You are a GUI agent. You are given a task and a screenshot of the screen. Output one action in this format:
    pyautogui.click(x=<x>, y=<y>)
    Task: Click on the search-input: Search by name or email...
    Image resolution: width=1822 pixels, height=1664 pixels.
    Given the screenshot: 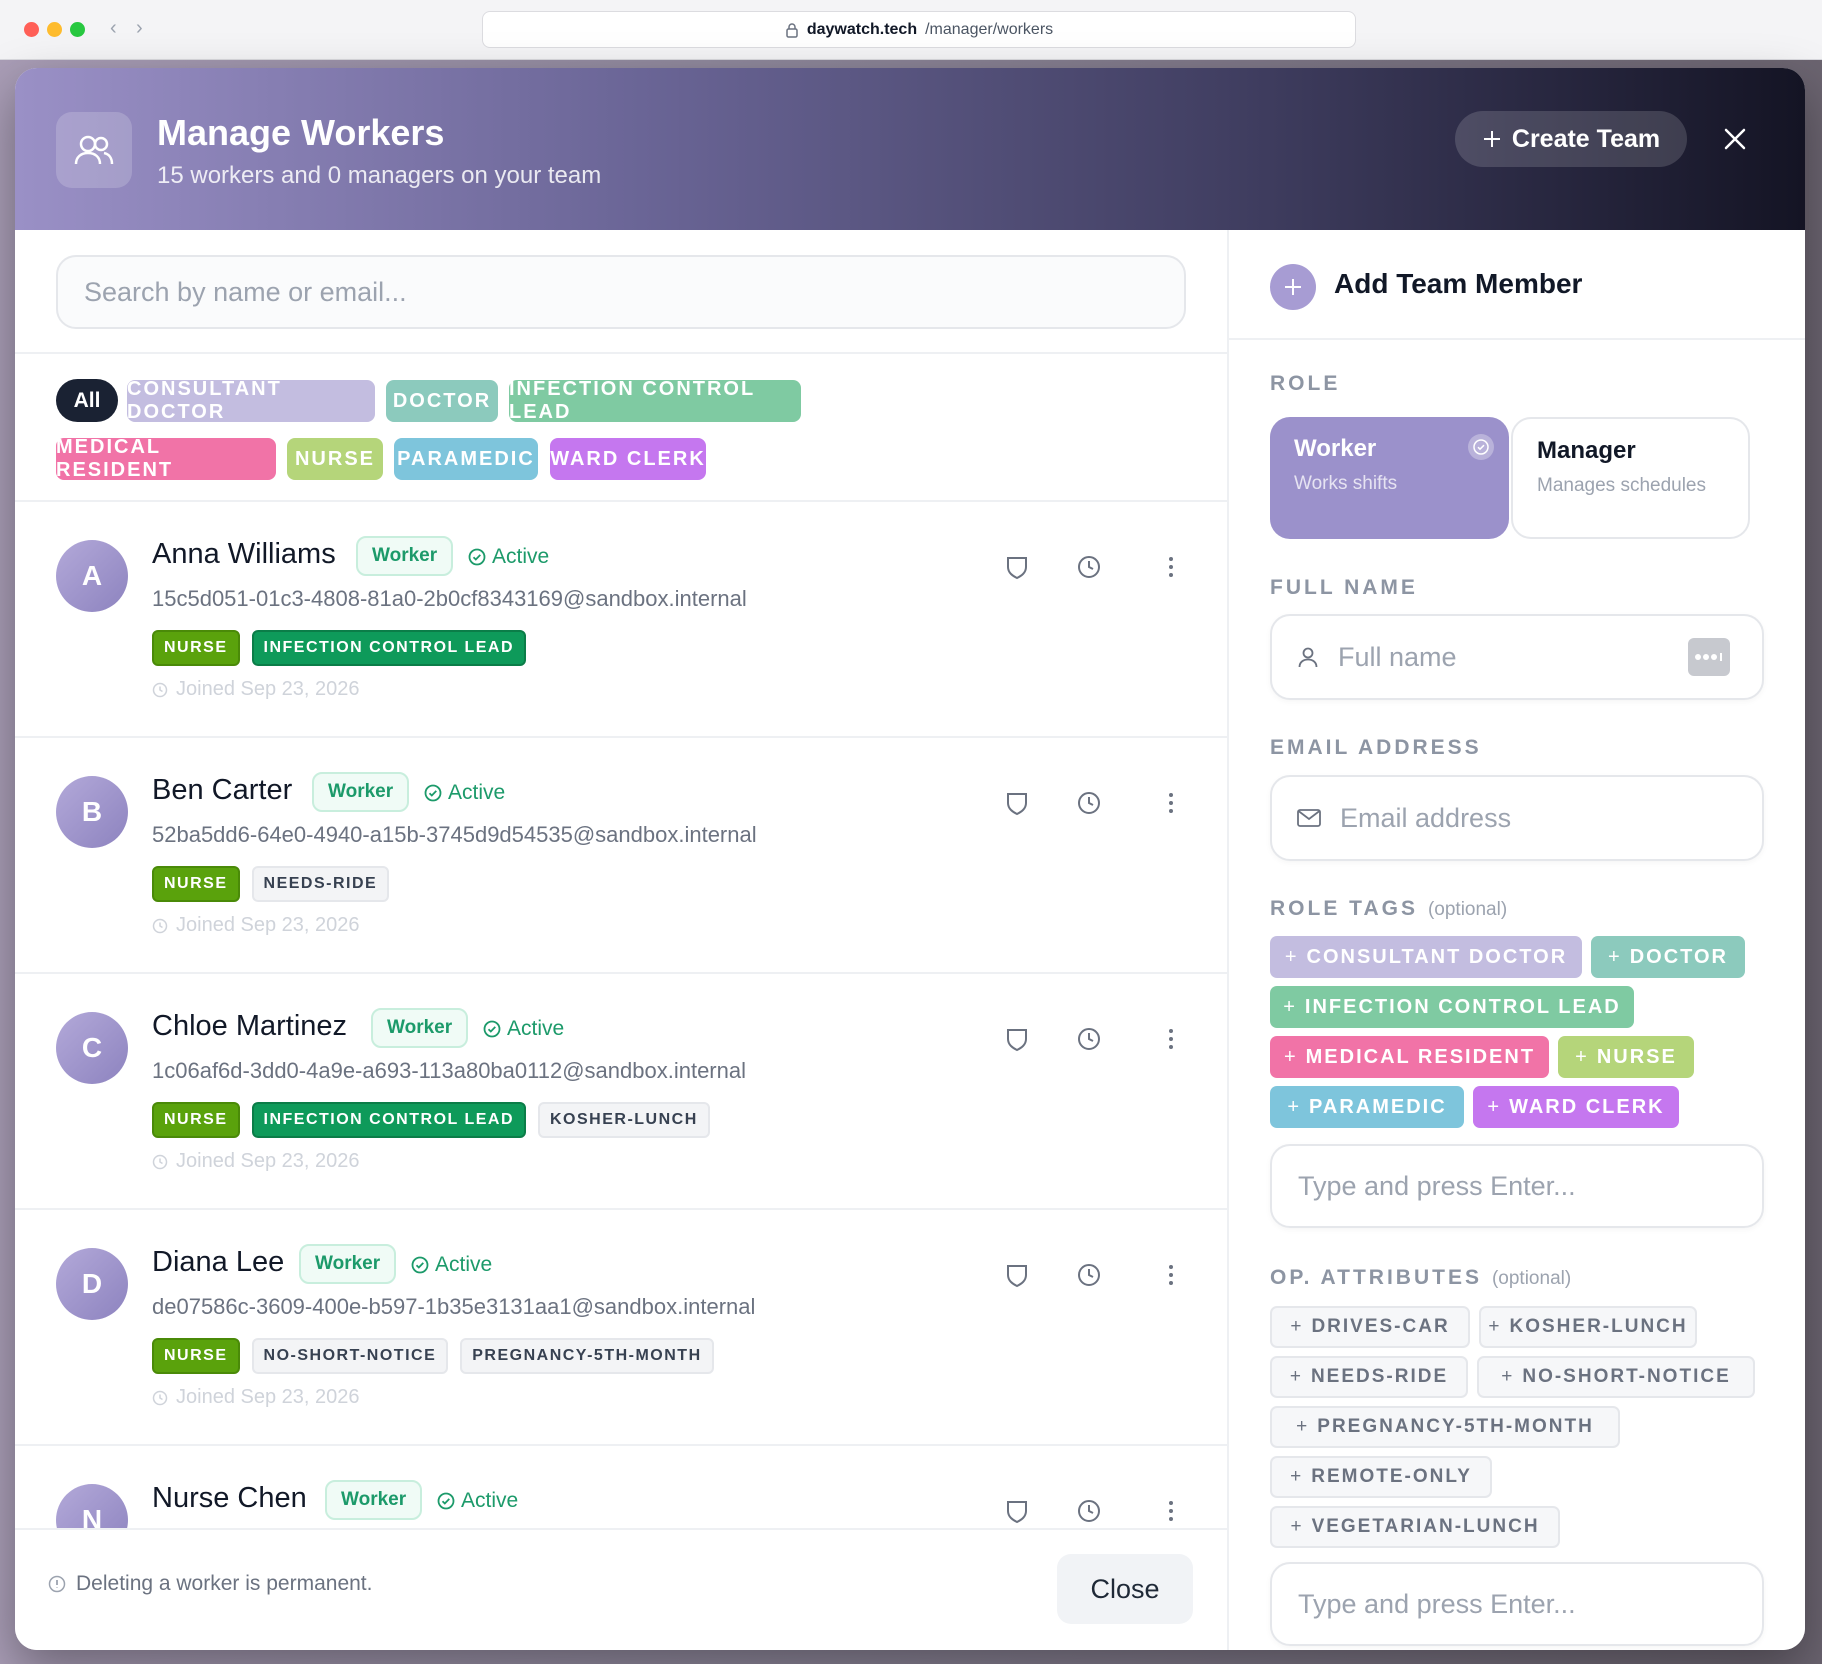 What is the action you would take?
    pyautogui.click(x=621, y=292)
    